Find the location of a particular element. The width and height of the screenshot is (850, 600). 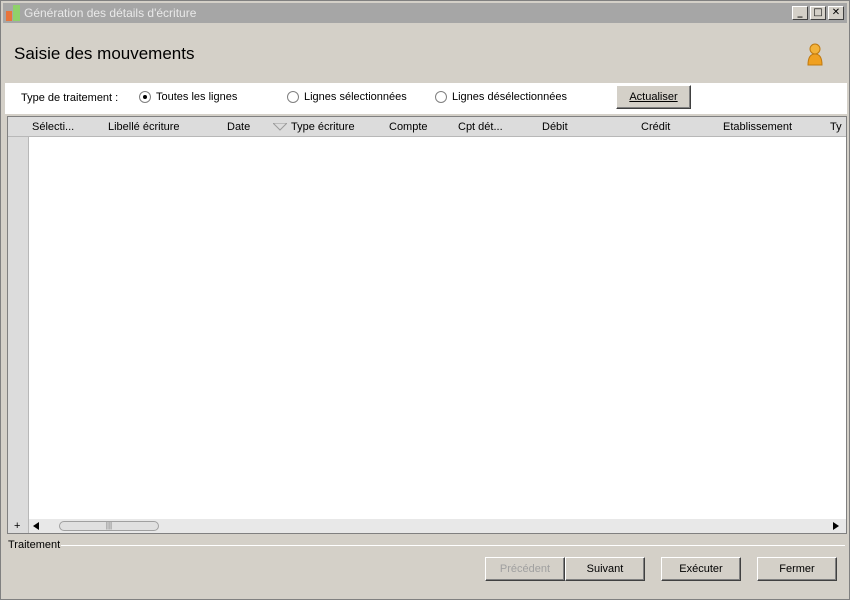

scroll-right-icon is located at coordinates (836, 526).